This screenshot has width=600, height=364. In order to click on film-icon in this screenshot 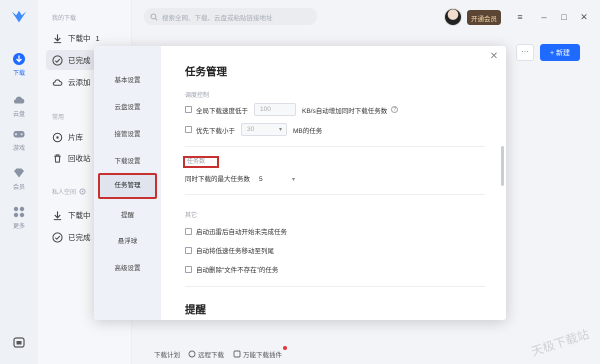, I will do `click(57, 137)`.